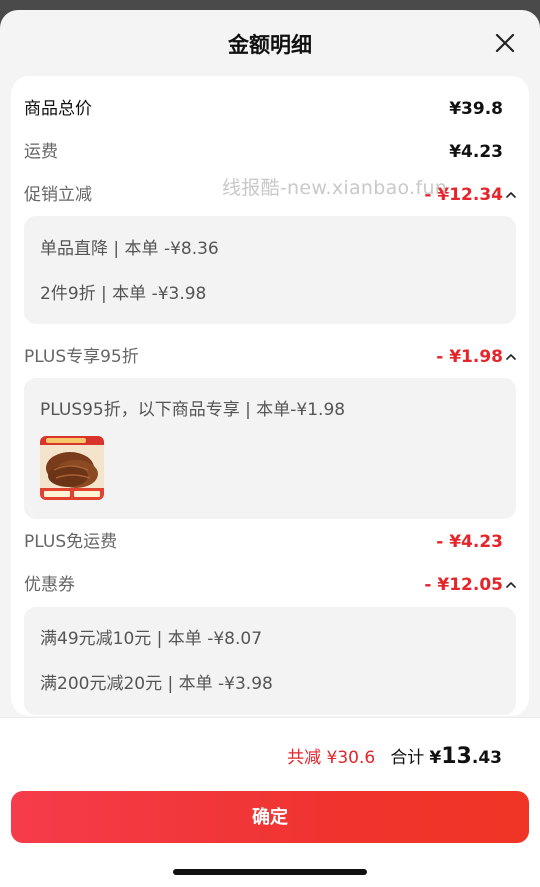 This screenshot has height=887, width=540. Describe the element at coordinates (407, 758) in the screenshot. I see `total-label: 合计` at that location.